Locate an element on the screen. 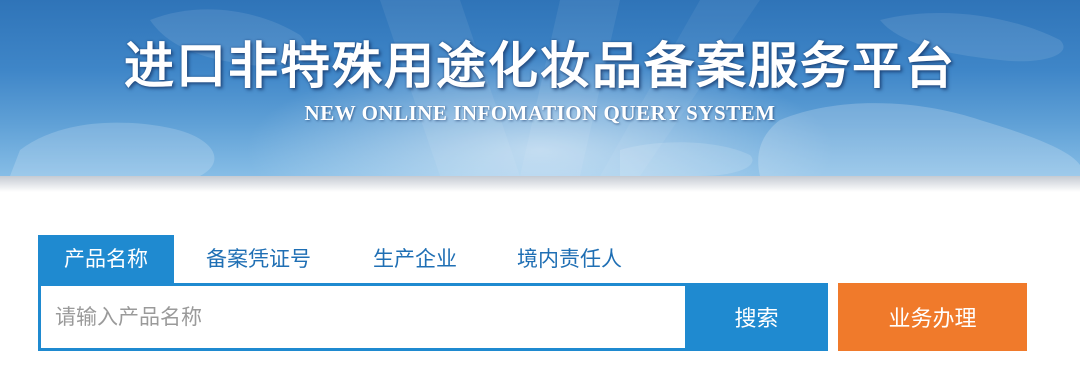 This screenshot has height=378, width=1080. search-button: 搜索 is located at coordinates (756, 317).